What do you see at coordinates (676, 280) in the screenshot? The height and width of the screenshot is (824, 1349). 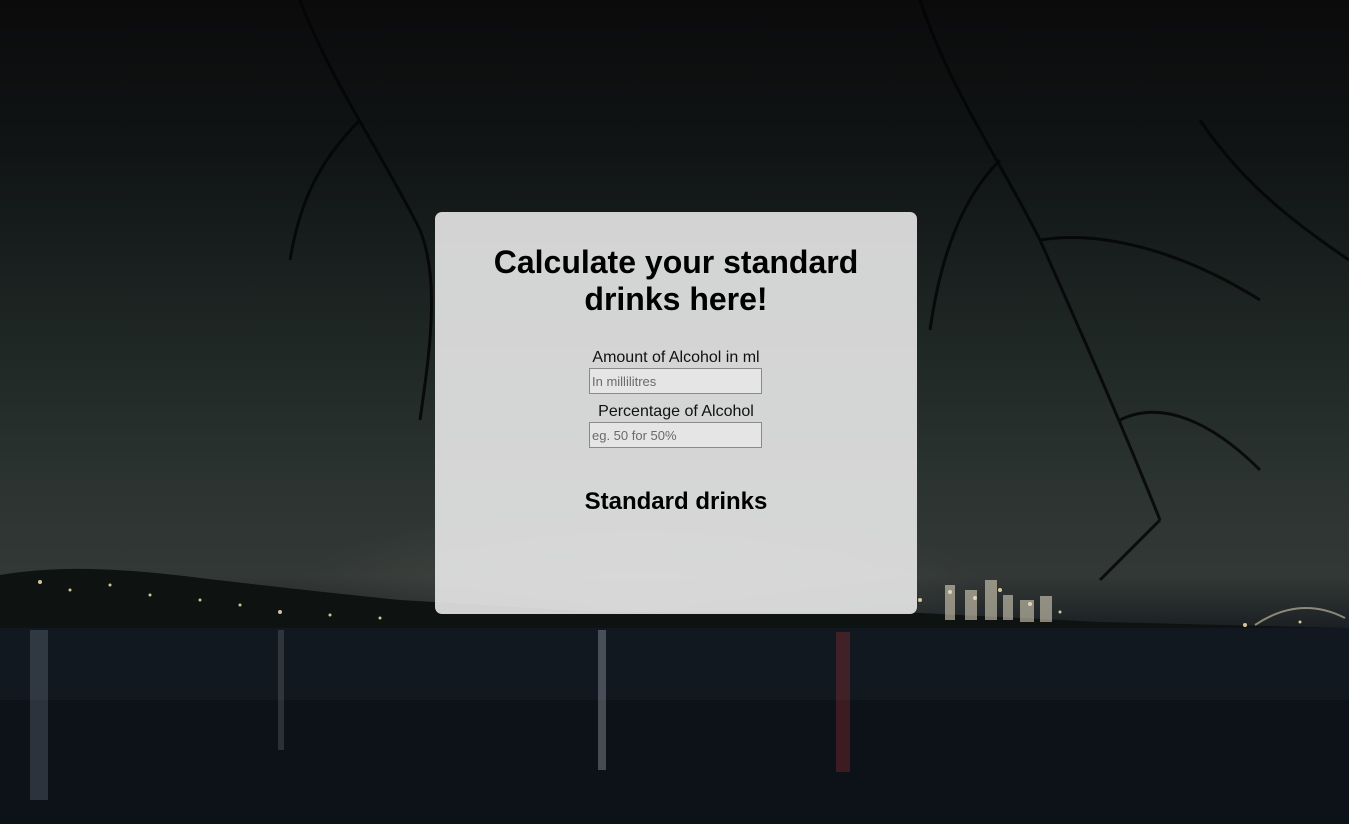 I see `page-title: Calculate your standard drinks here!` at bounding box center [676, 280].